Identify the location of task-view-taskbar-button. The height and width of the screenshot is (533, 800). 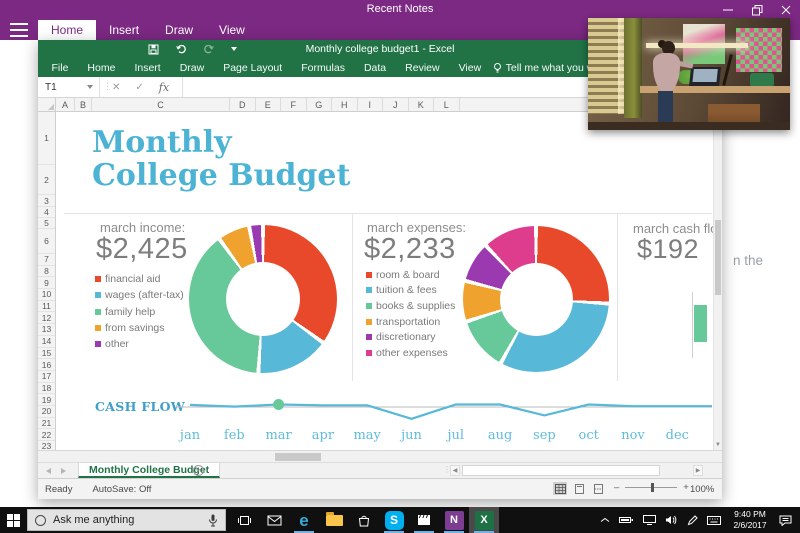
(244, 520).